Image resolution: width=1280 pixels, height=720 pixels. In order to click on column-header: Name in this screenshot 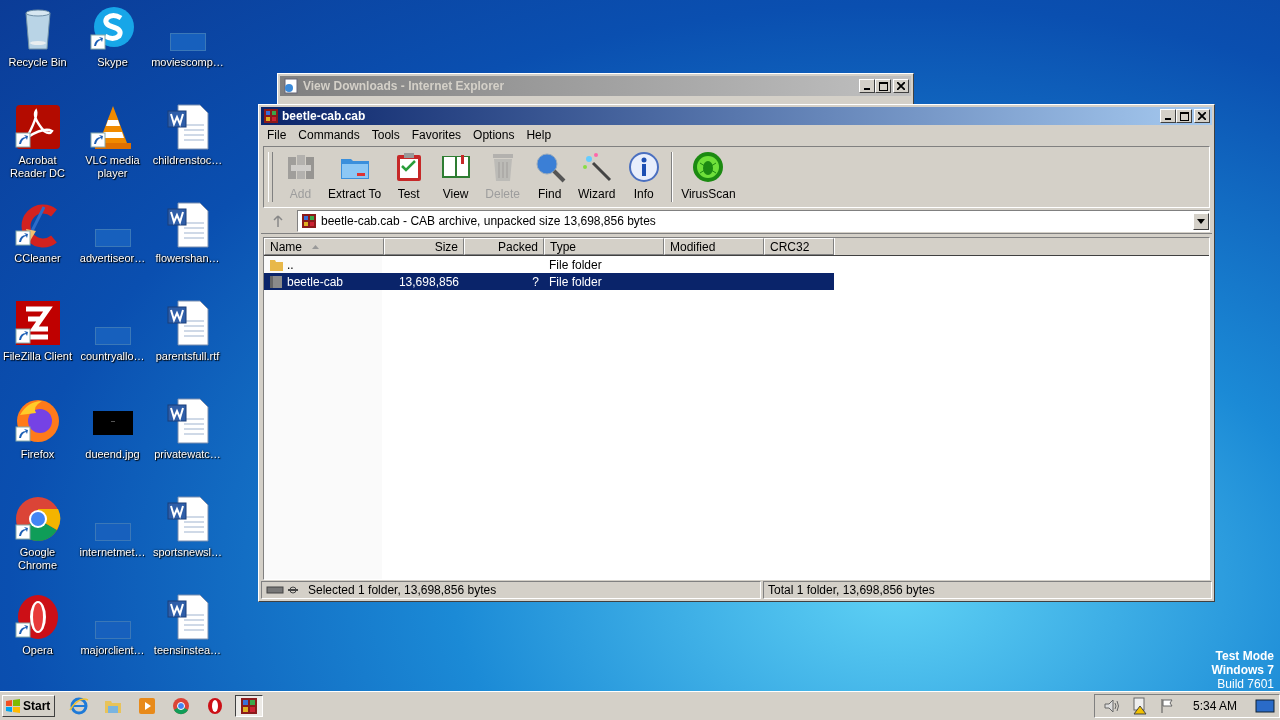, I will do `click(324, 246)`.